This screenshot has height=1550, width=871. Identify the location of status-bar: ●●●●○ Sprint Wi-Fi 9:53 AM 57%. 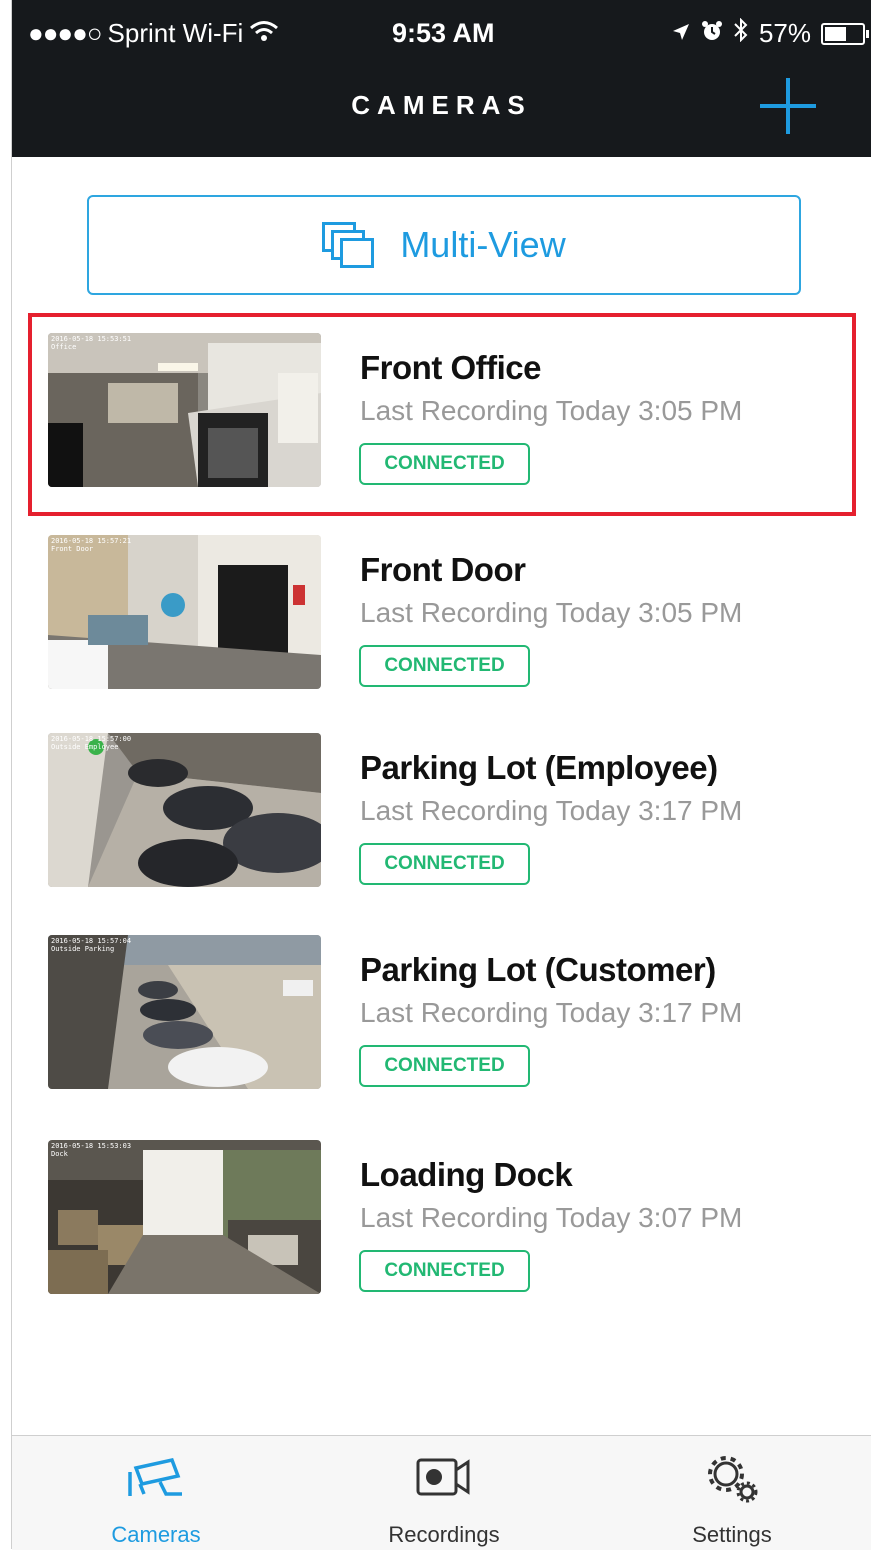
(441, 34).